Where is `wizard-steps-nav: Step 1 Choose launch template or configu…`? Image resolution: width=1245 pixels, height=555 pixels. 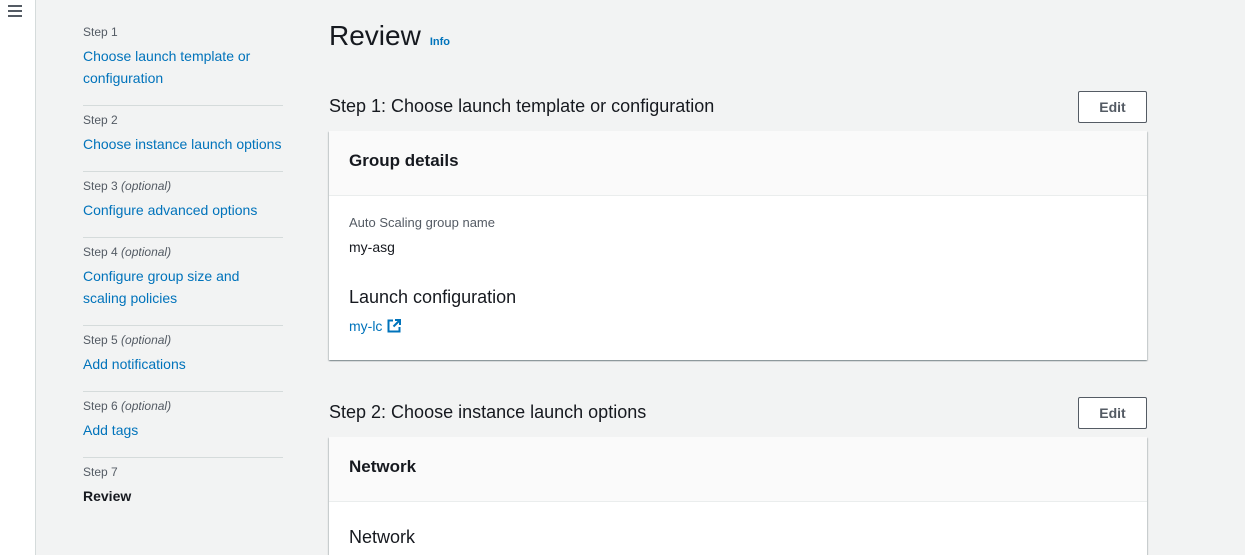 wizard-steps-nav: Step 1 Choose launch template or configu… is located at coordinates (183, 270).